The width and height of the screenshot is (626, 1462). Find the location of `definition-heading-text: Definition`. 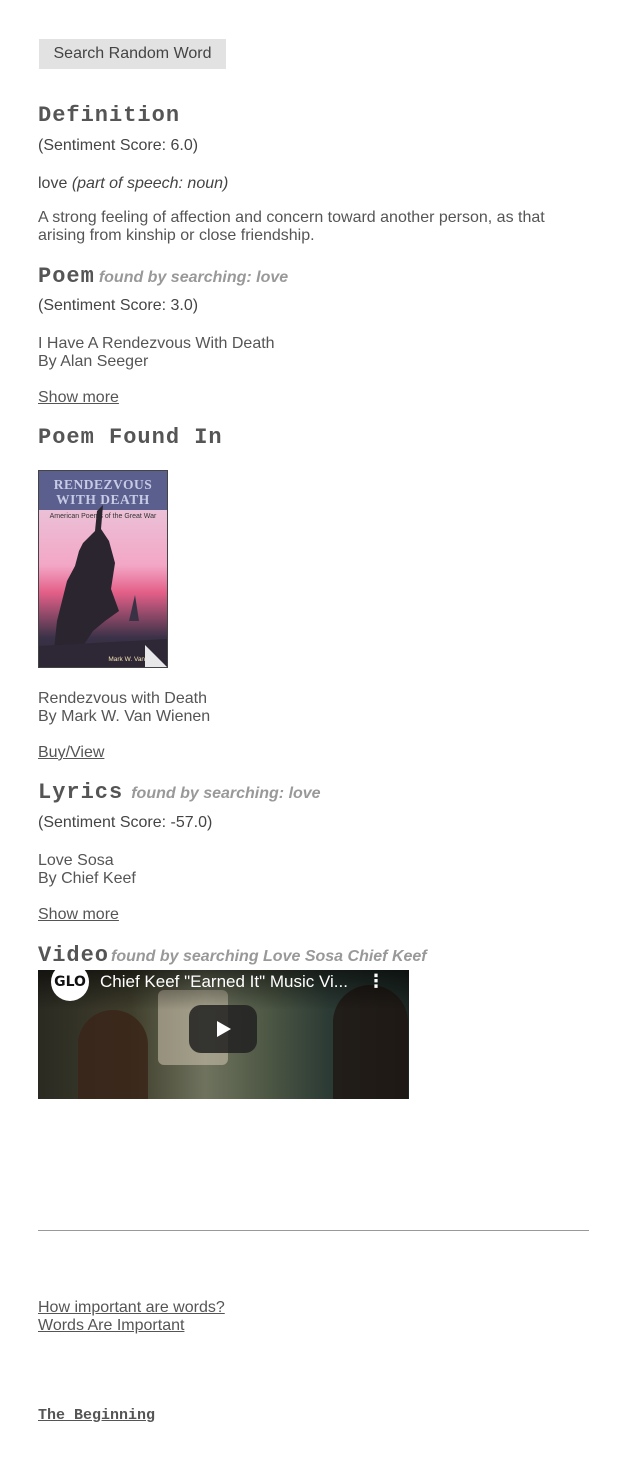

definition-heading-text: Definition is located at coordinates (109, 115).